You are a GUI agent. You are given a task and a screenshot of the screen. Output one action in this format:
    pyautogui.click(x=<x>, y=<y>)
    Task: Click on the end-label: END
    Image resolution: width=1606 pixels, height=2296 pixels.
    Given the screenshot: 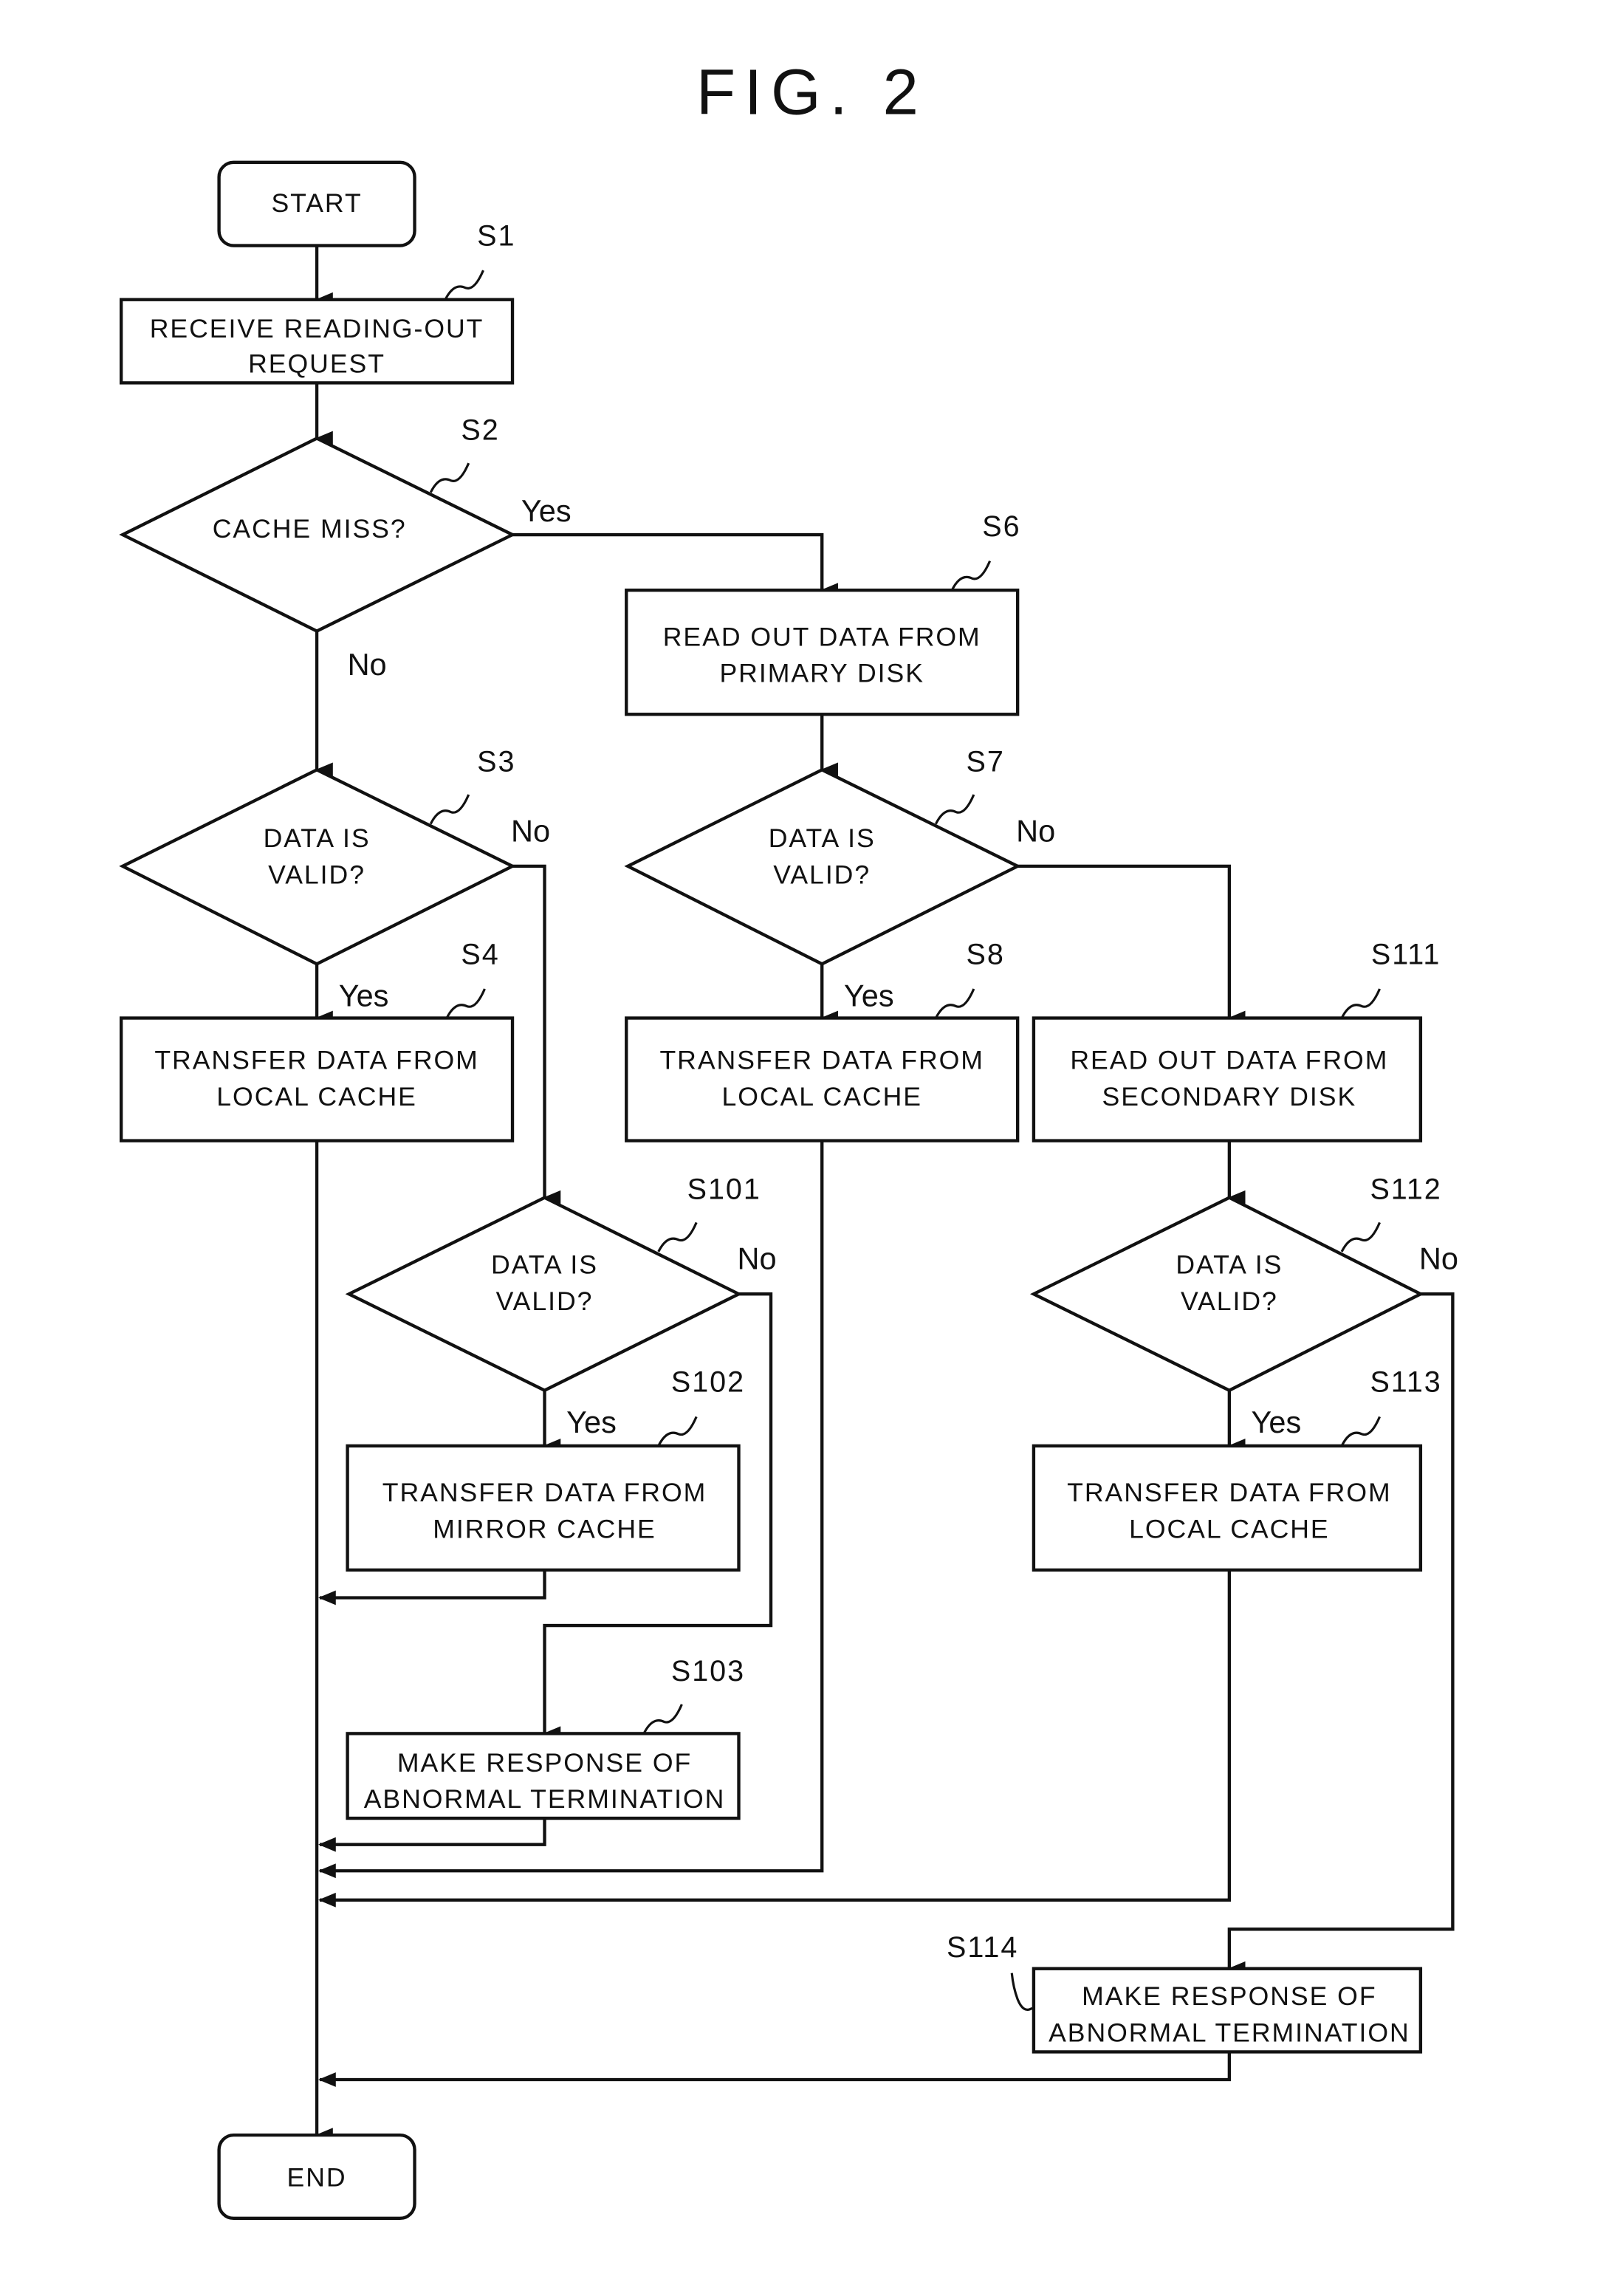 What is the action you would take?
    pyautogui.click(x=317, y=2177)
    